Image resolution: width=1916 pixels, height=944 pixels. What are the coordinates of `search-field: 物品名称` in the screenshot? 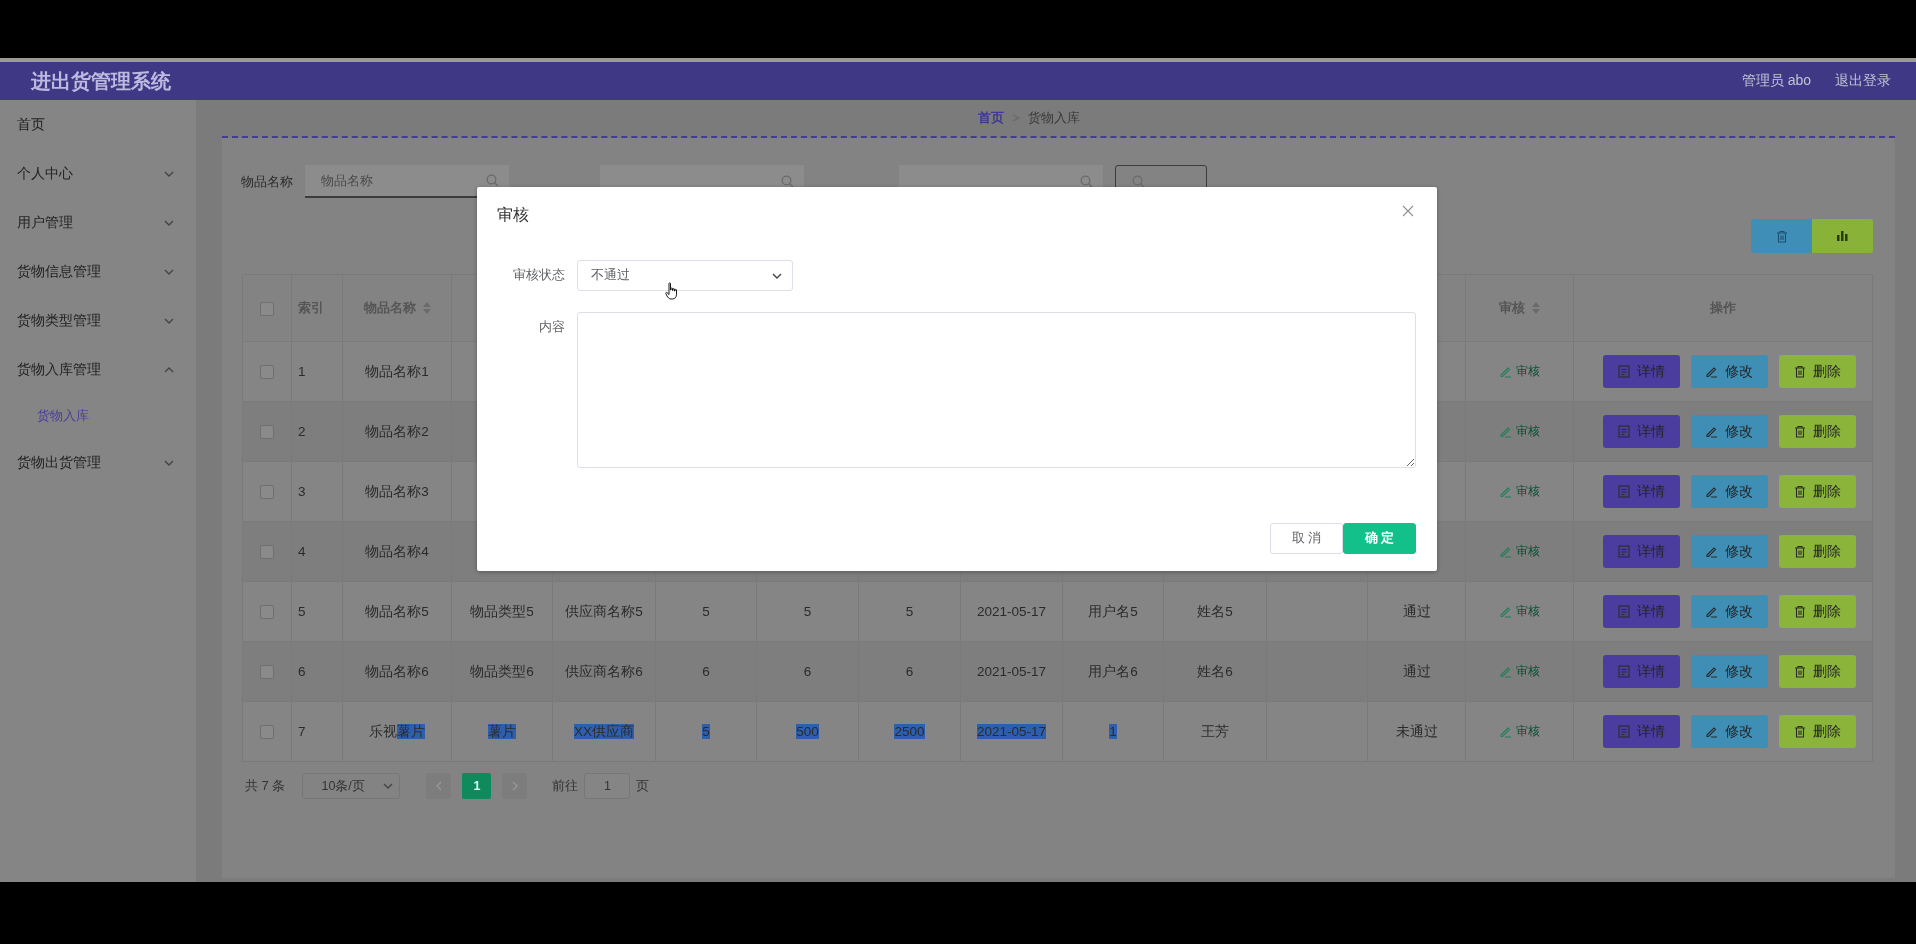 It's located at (407, 181).